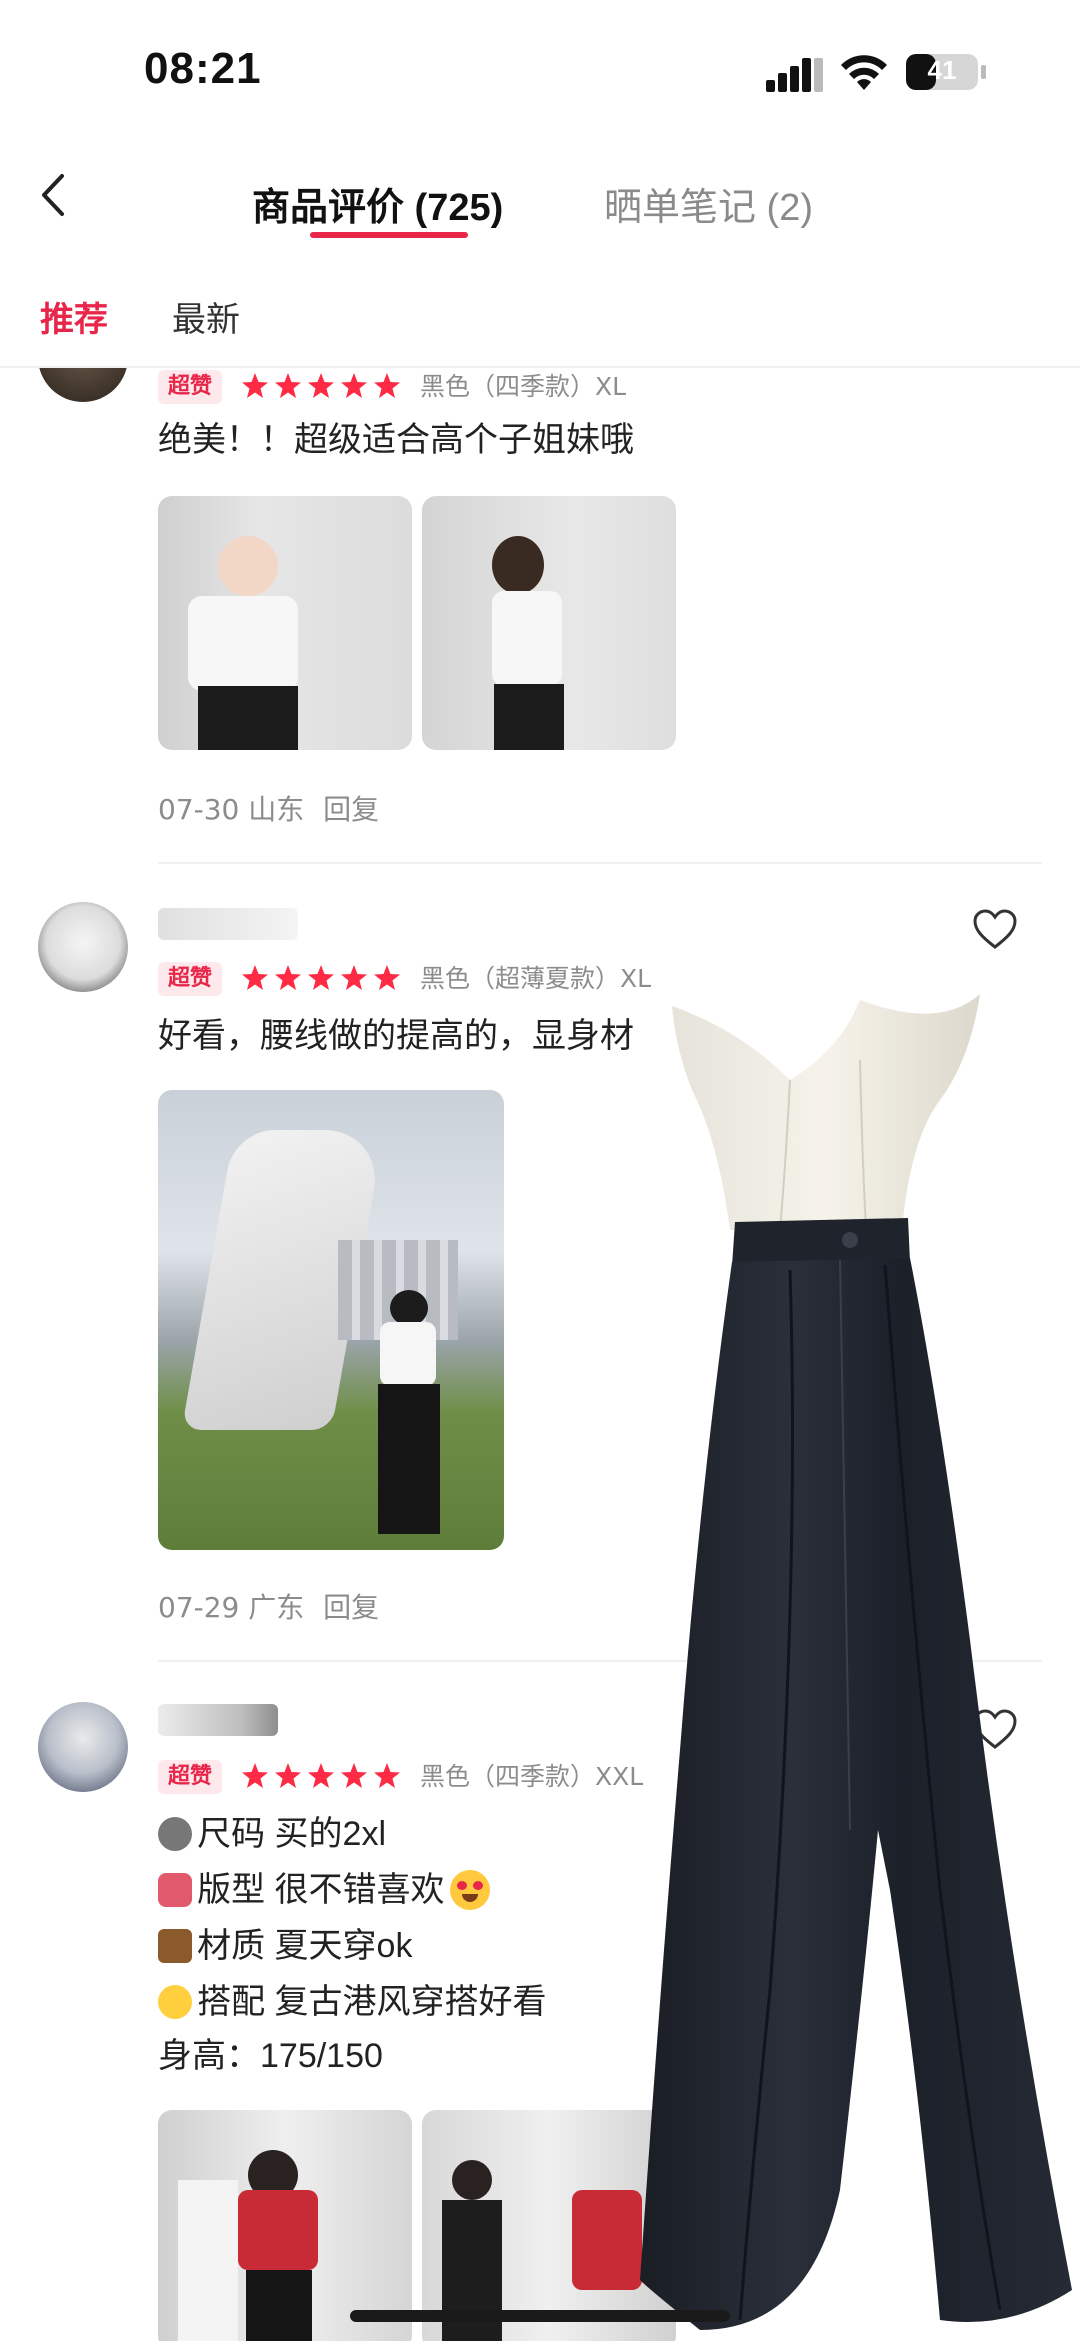 The width and height of the screenshot is (1080, 2341). What do you see at coordinates (272, 1834) in the screenshot?
I see `review-line: 尺码 买的2xl` at bounding box center [272, 1834].